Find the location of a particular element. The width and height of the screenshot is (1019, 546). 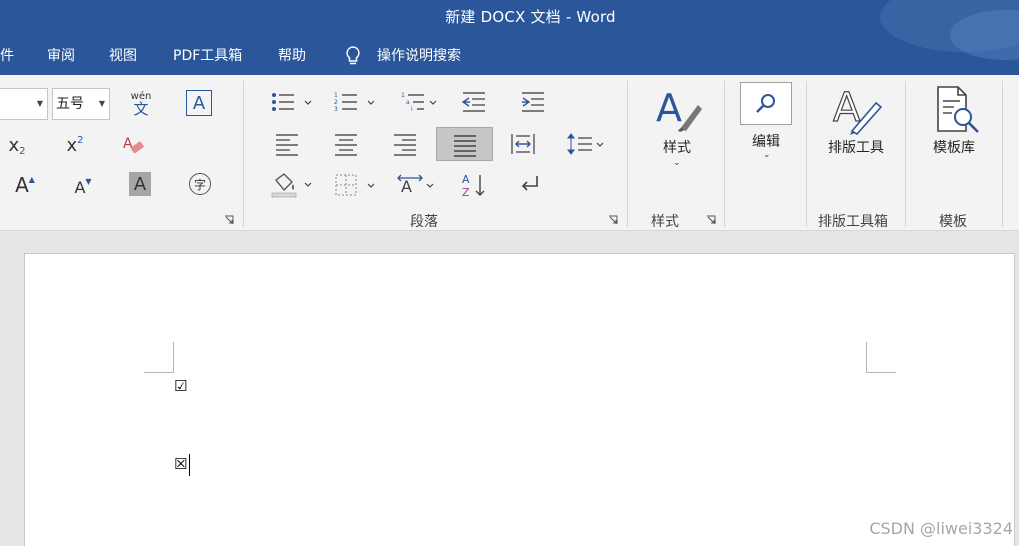

enclose-characters-icon: 字 is located at coordinates (199, 184).